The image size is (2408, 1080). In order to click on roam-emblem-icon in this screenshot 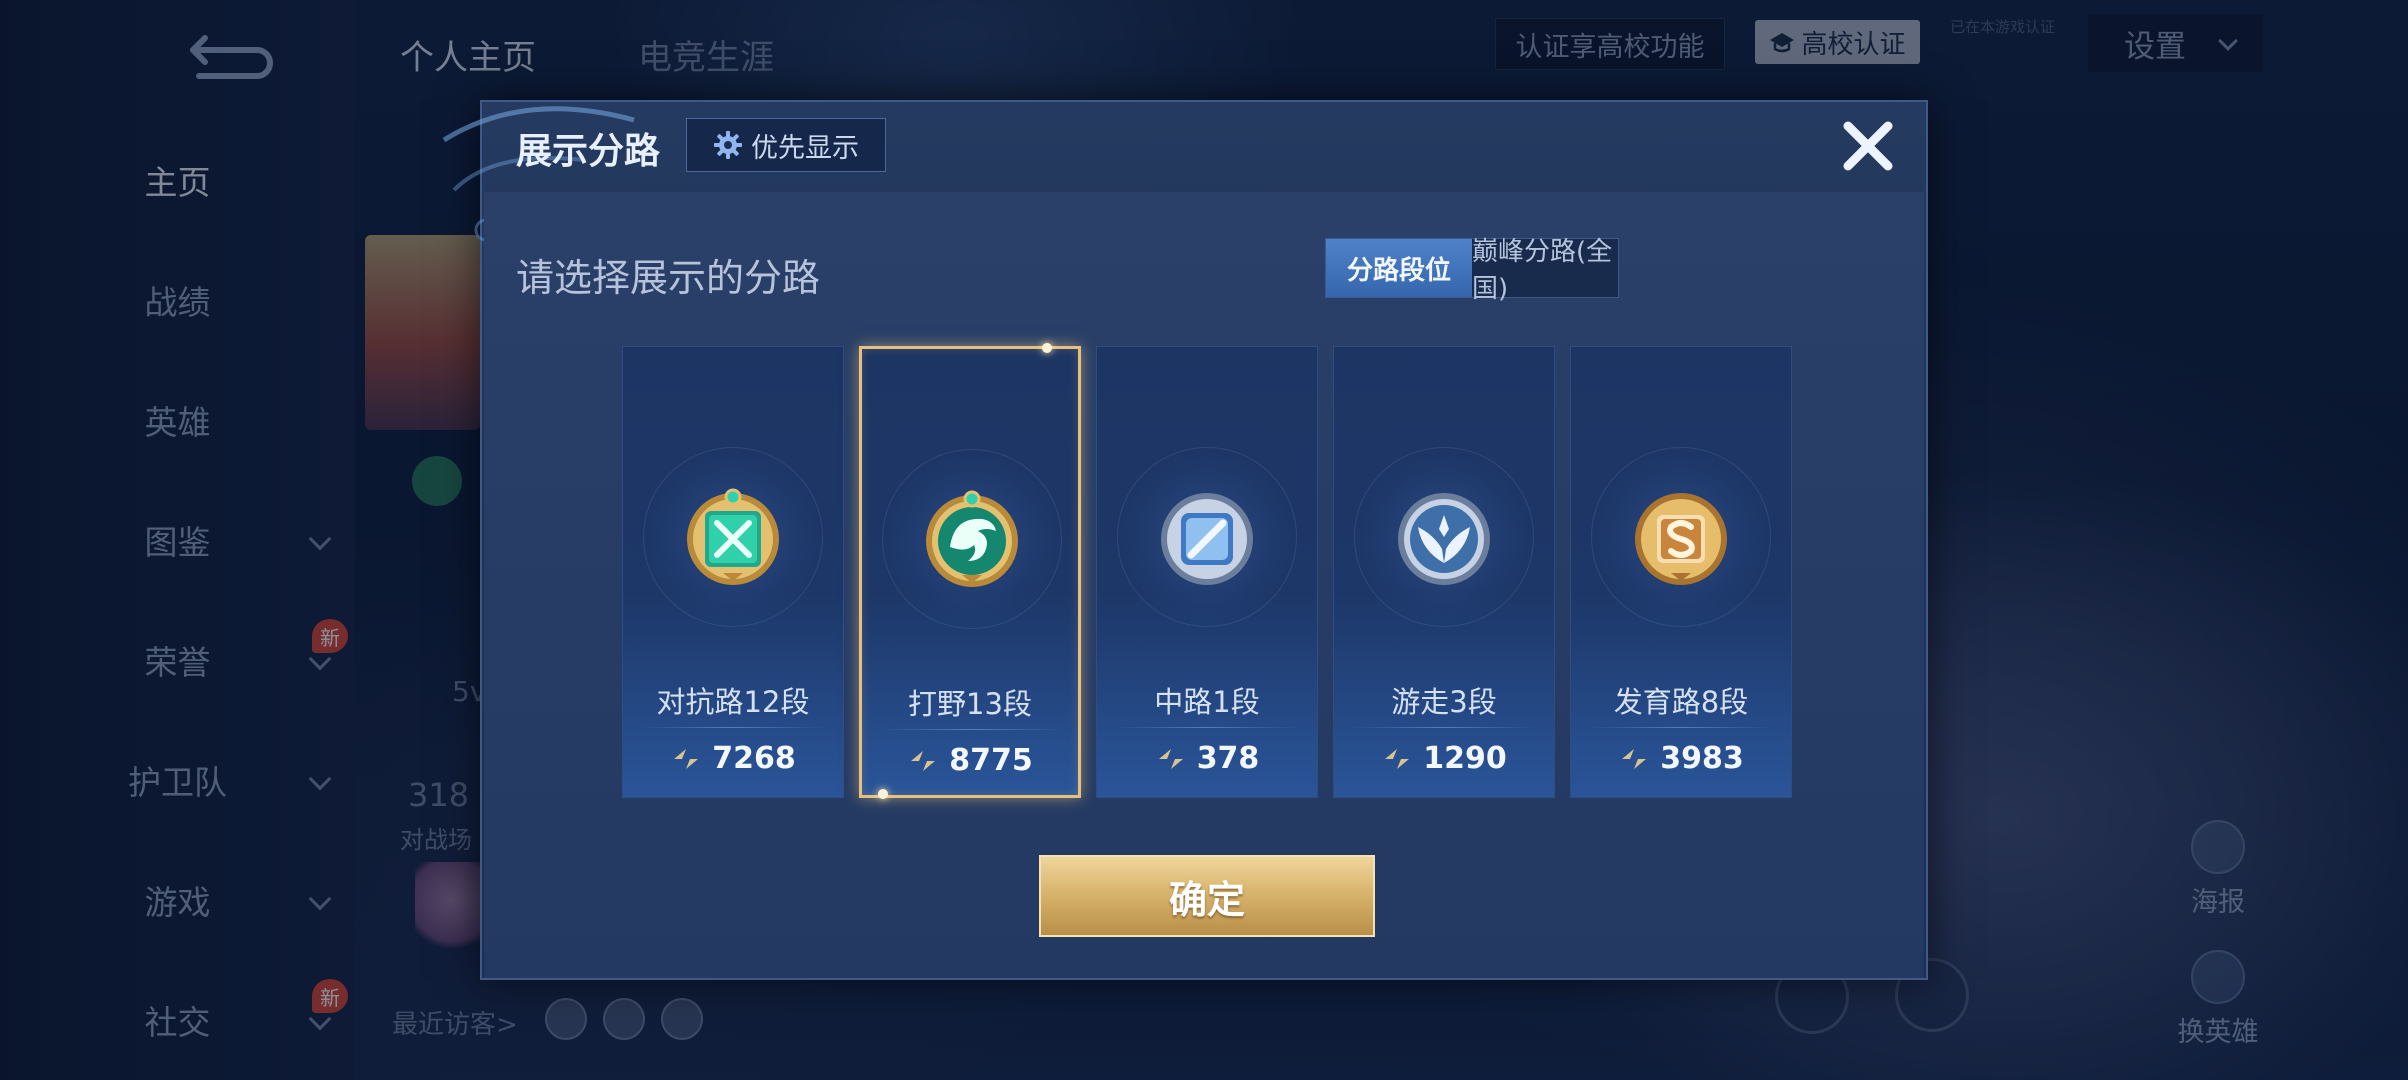, I will do `click(1444, 539)`.